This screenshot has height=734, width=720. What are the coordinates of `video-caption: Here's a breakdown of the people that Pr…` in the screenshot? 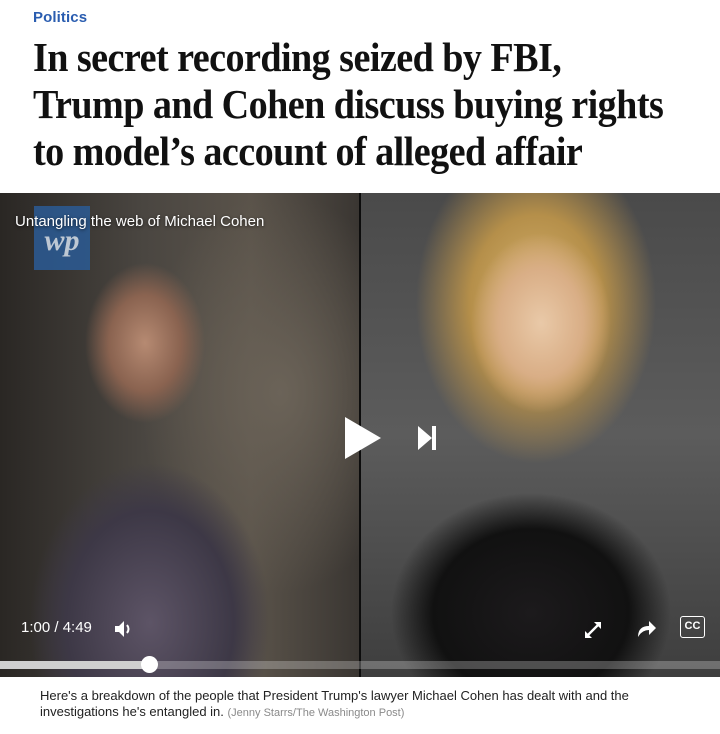 It's located at (365, 704).